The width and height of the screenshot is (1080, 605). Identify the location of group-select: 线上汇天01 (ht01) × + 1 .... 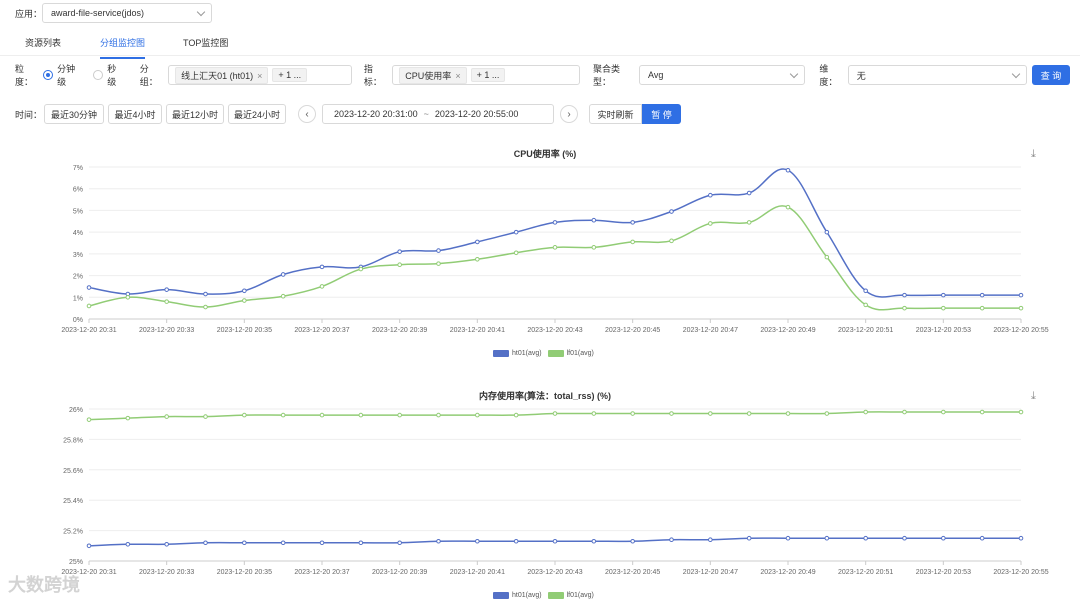
(260, 75).